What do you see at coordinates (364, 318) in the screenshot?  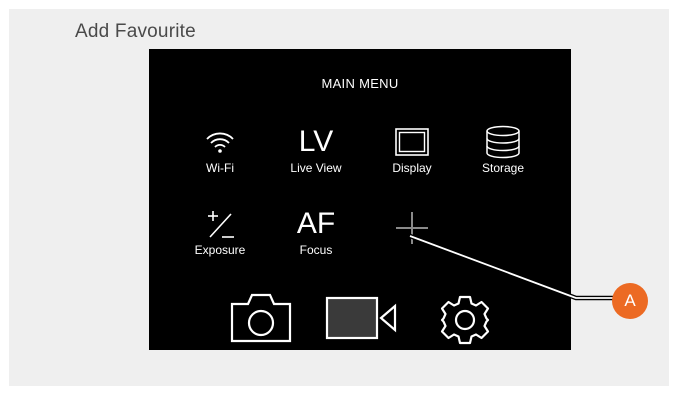 I see `video-camera-icon` at bounding box center [364, 318].